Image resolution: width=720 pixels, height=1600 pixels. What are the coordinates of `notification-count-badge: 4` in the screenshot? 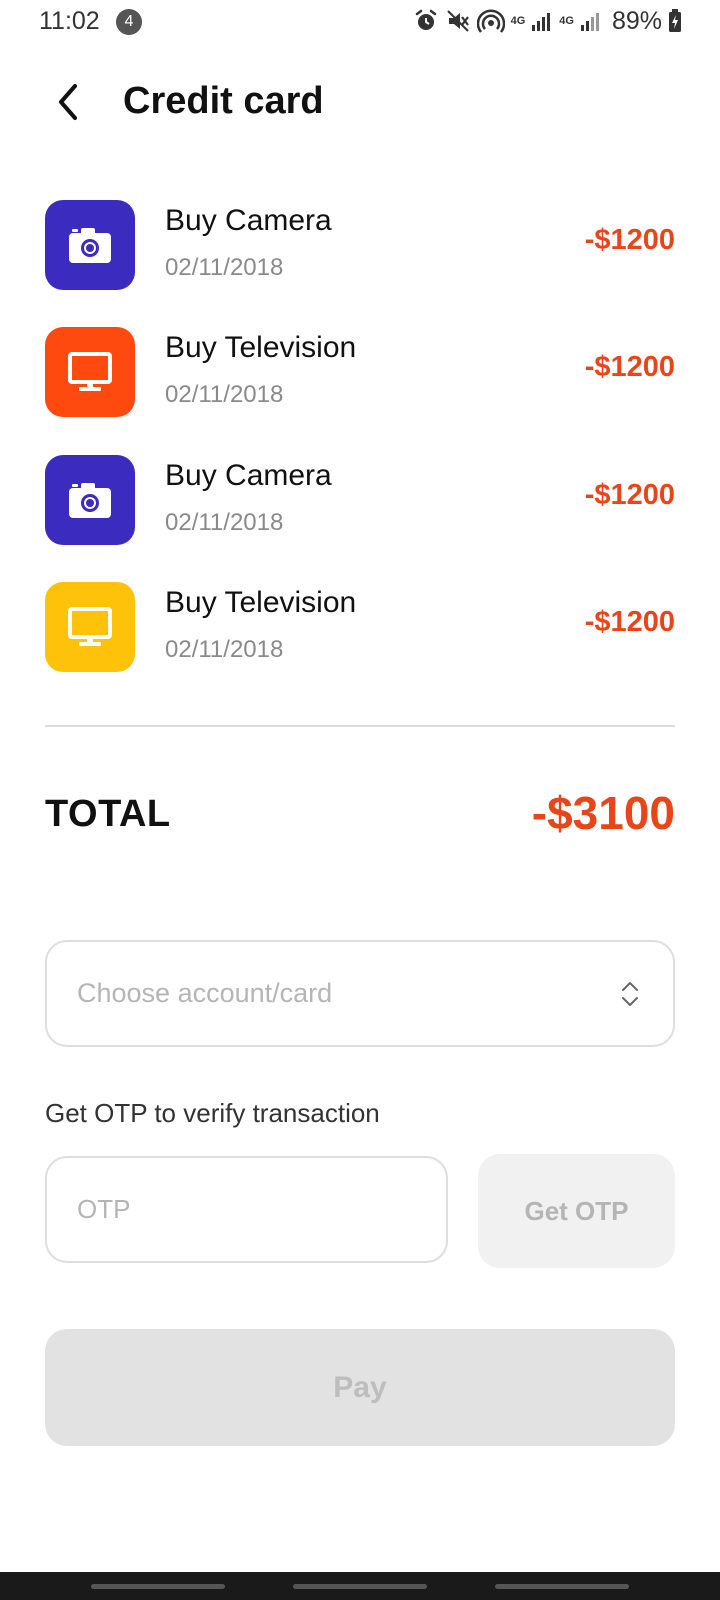 It's located at (129, 22).